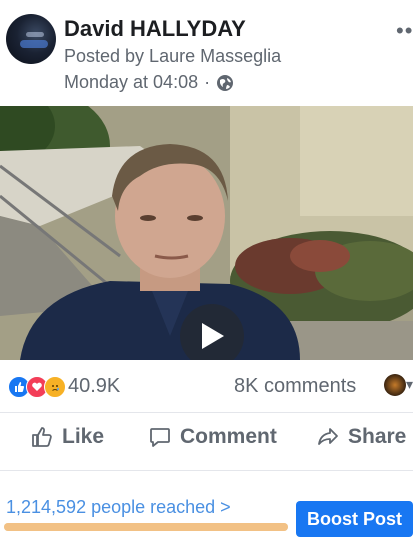  What do you see at coordinates (131, 82) in the screenshot?
I see `post-timestamp: Monday at 04:08` at bounding box center [131, 82].